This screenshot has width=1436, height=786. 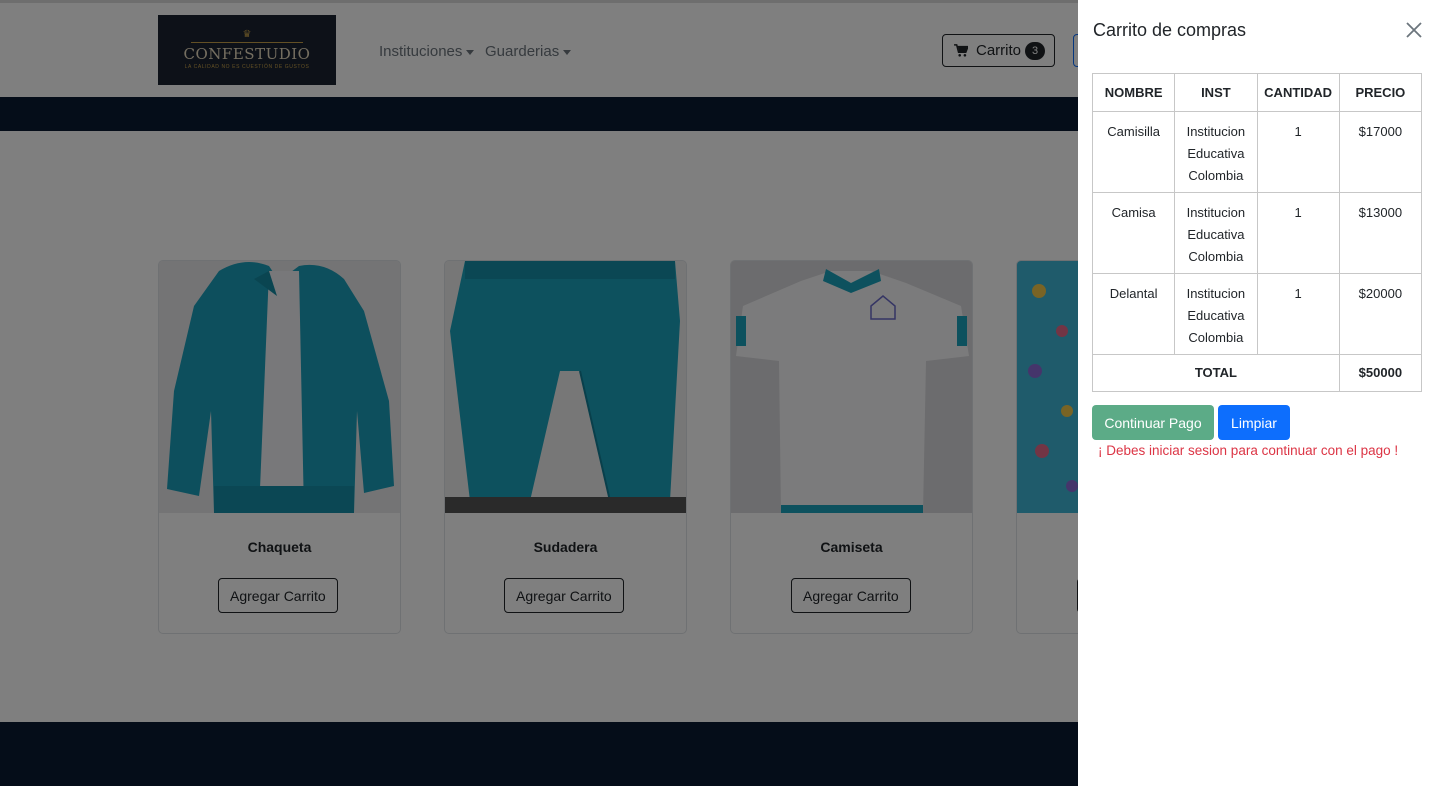 I want to click on total-row: TOTAL $50000, so click(x=1257, y=373).